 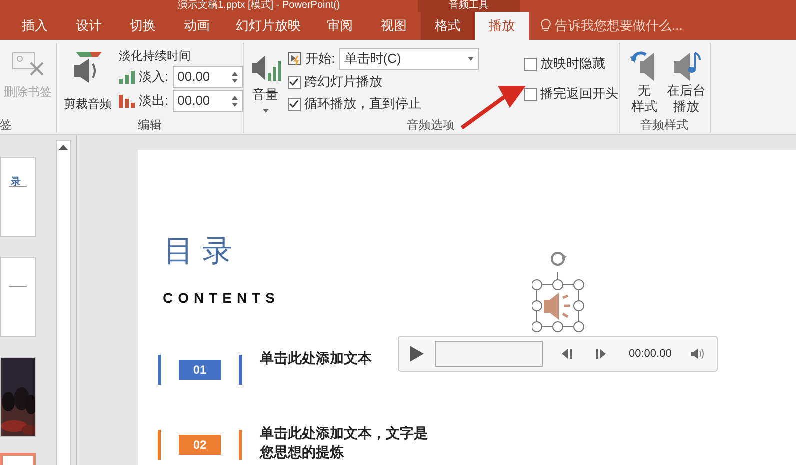 What do you see at coordinates (665, 125) in the screenshot?
I see `group-label: 音频样式` at bounding box center [665, 125].